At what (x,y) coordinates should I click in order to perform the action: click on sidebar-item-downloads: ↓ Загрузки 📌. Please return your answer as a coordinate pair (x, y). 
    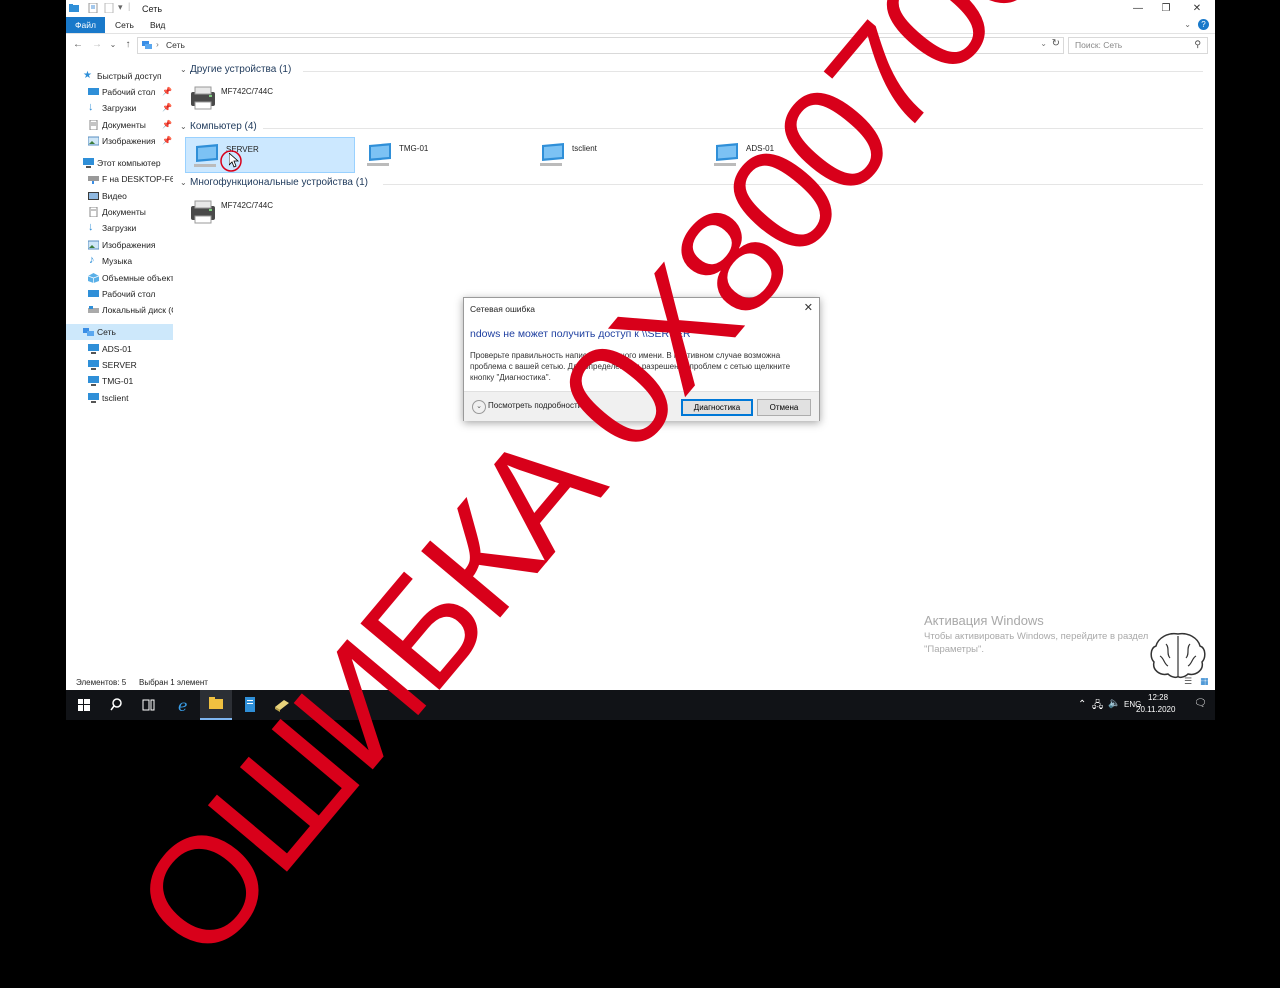
    Looking at the image, I should click on (119, 108).